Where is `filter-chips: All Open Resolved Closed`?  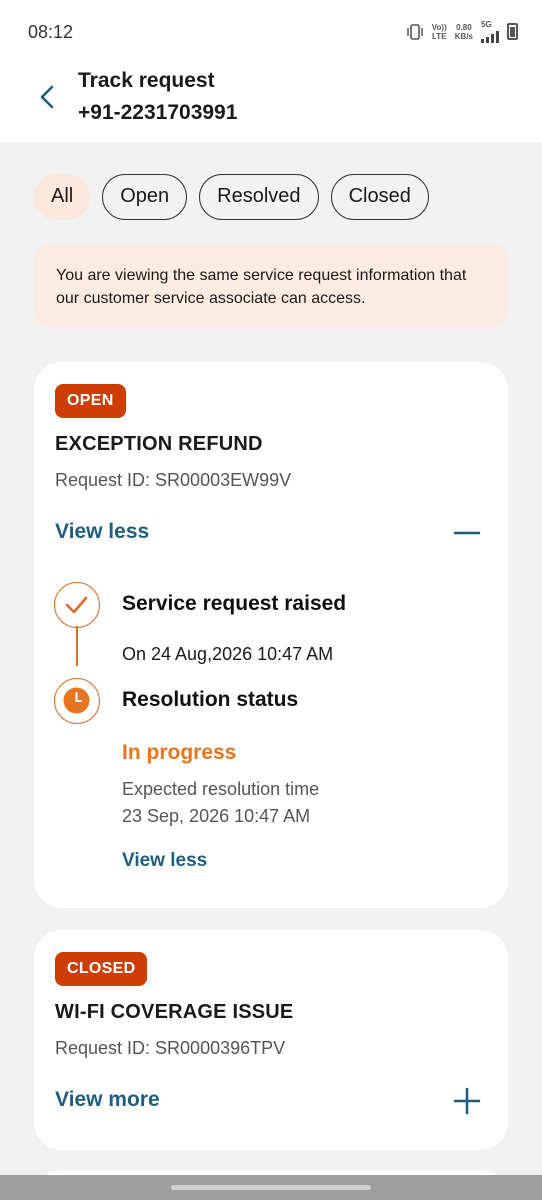 filter-chips: All Open Resolved Closed is located at coordinates (231, 197).